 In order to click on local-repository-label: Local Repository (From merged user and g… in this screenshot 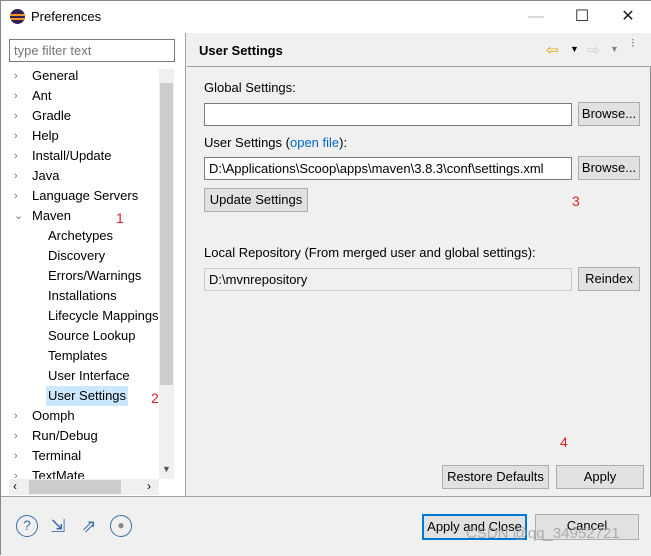, I will do `click(370, 252)`.